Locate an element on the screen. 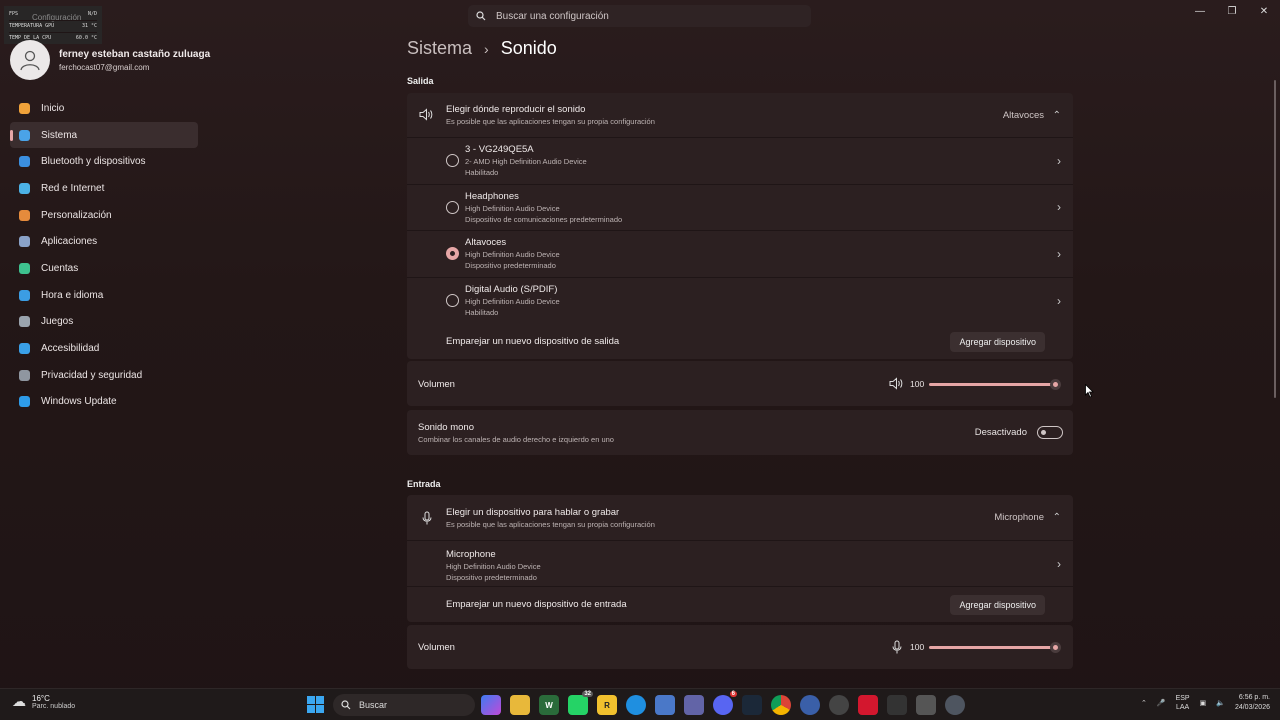 The image size is (1280, 720). device-name: 3 - VG249QE5A is located at coordinates (499, 150).